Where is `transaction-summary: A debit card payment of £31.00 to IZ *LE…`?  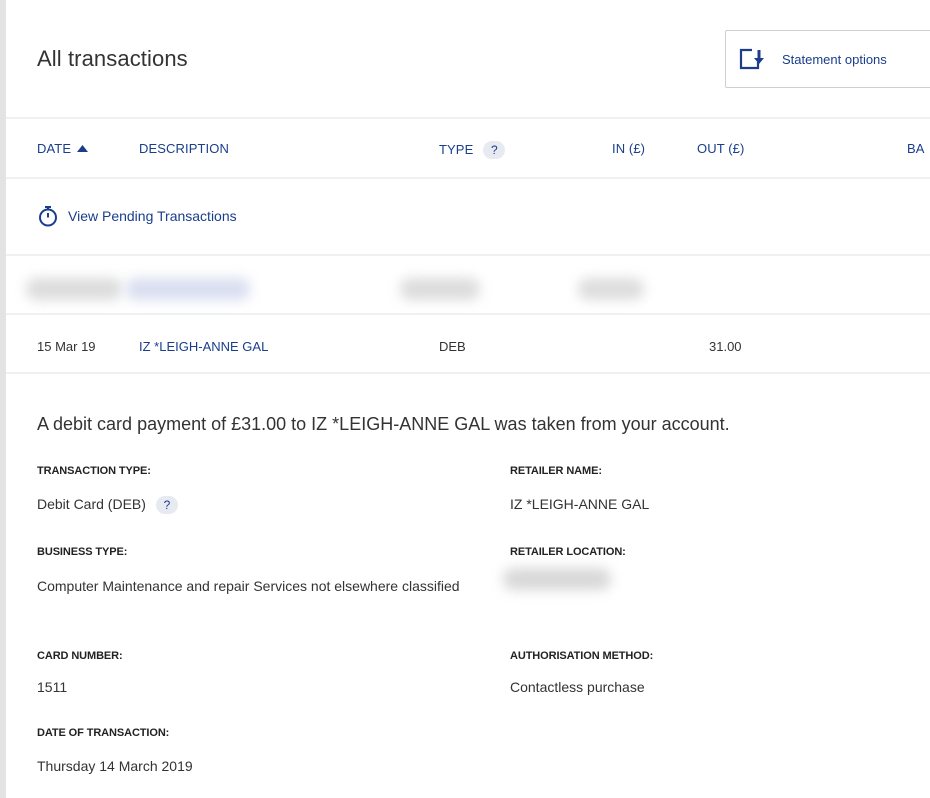 transaction-summary: A debit card payment of £31.00 to IZ *LE… is located at coordinates (383, 424).